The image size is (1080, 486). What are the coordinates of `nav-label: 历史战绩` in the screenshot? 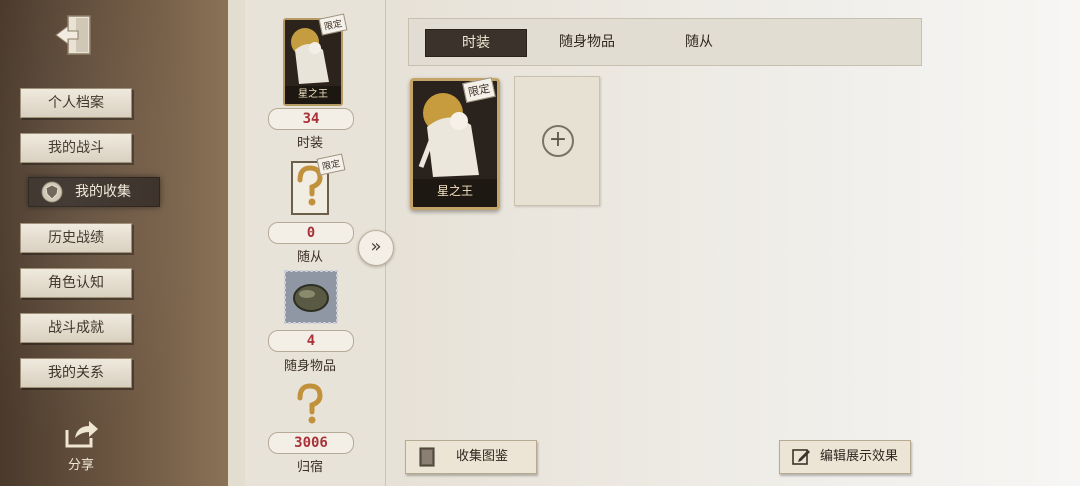 It's located at (76, 238).